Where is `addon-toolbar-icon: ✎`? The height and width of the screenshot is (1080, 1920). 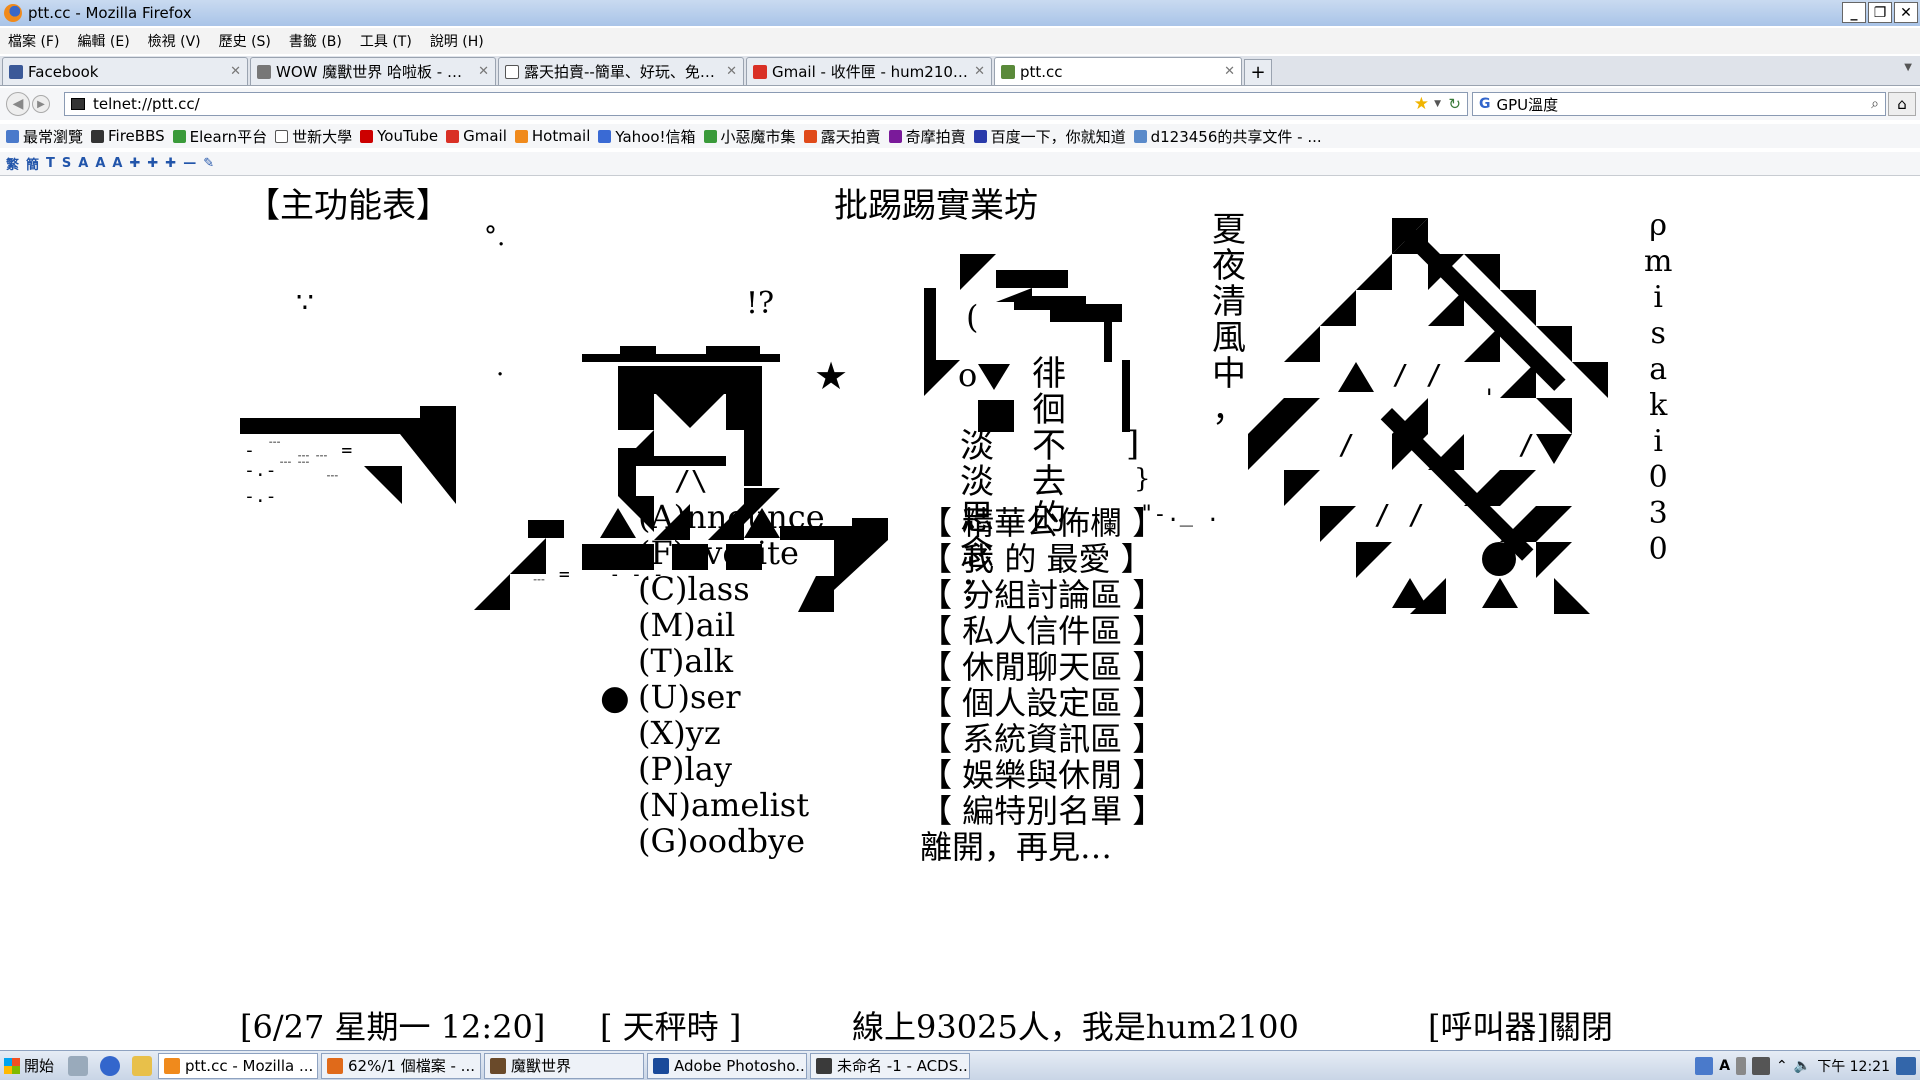
addon-toolbar-icon: ✎ is located at coordinates (208, 163).